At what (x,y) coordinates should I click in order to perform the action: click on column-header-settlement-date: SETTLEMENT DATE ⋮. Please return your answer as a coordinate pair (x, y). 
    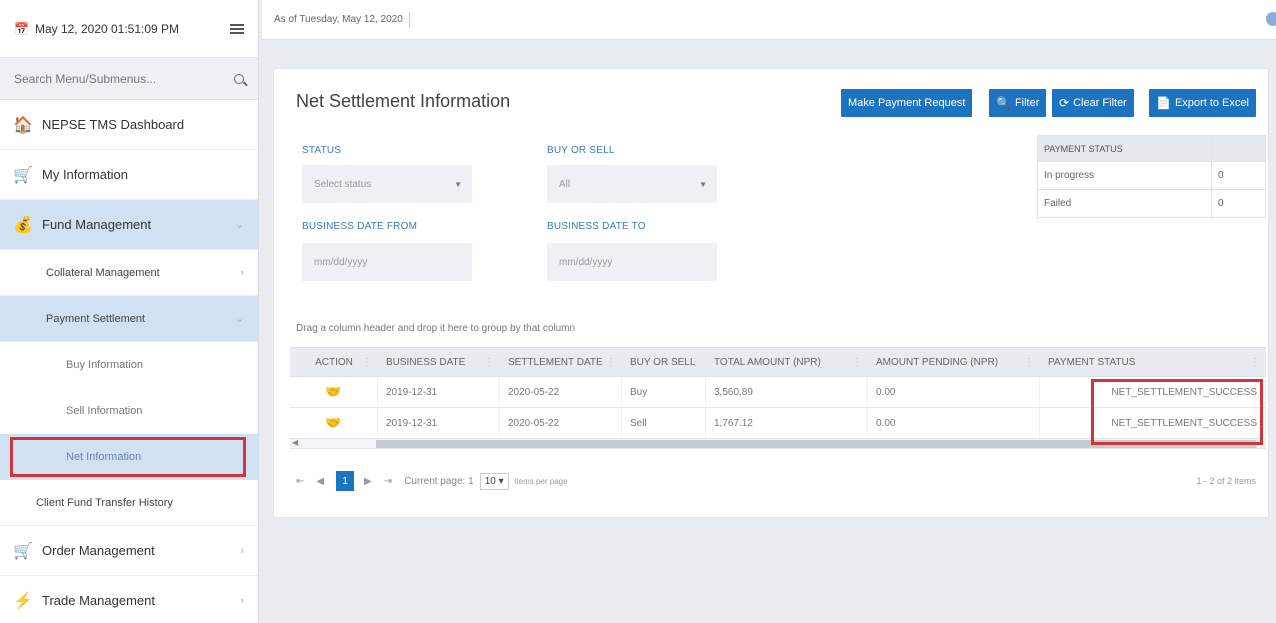
    Looking at the image, I should click on (561, 362).